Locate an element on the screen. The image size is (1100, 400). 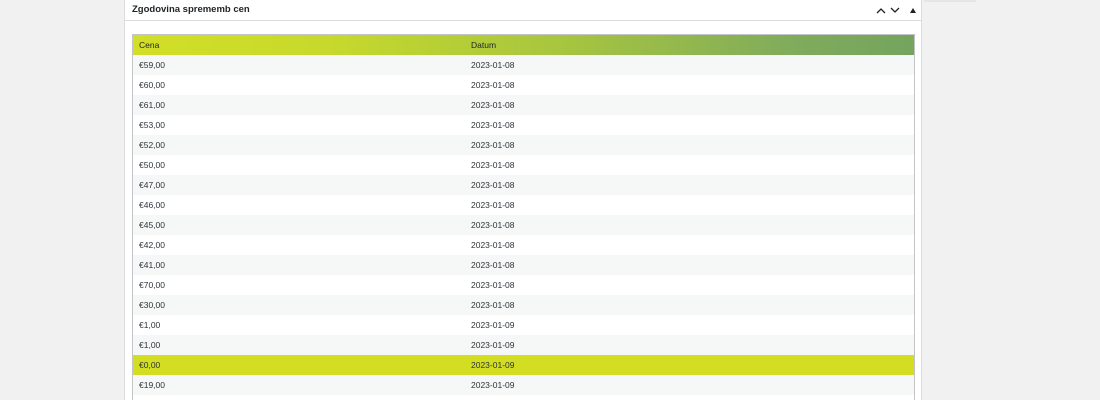
price-cell: €41,00 is located at coordinates (152, 265).